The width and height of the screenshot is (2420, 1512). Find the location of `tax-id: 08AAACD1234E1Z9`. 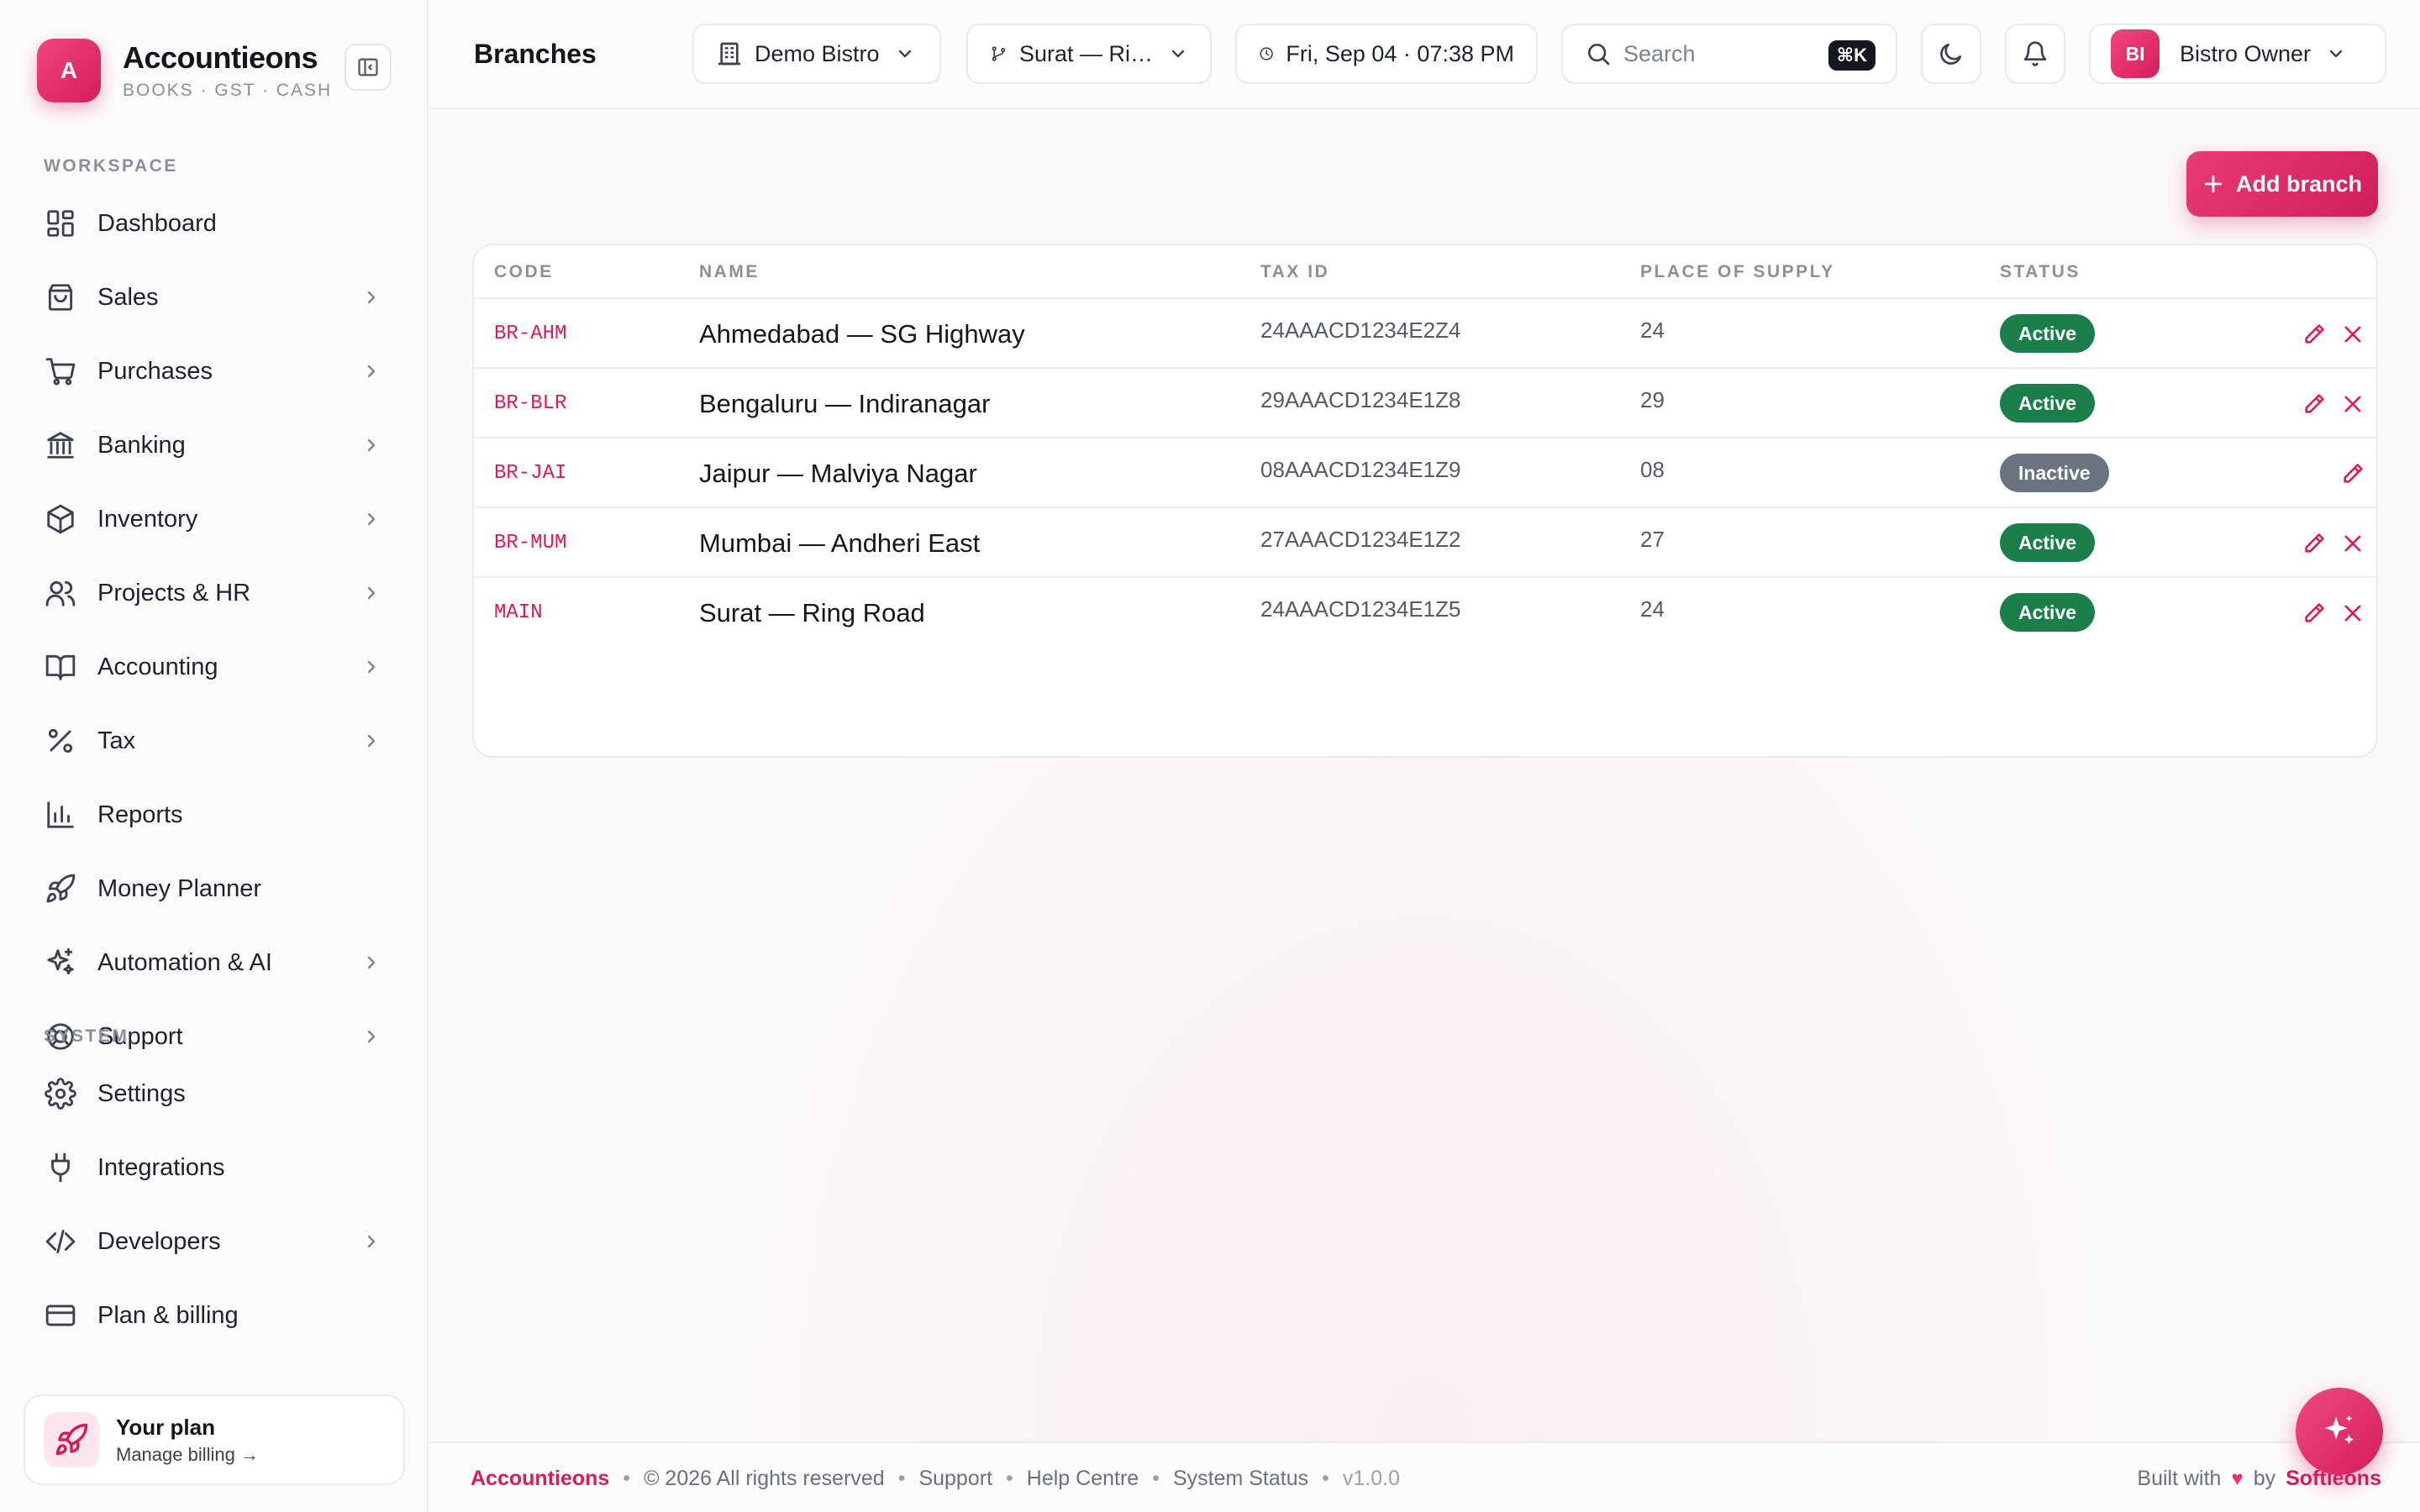

tax-id: 08AAACD1234E1Z9 is located at coordinates (1360, 469).